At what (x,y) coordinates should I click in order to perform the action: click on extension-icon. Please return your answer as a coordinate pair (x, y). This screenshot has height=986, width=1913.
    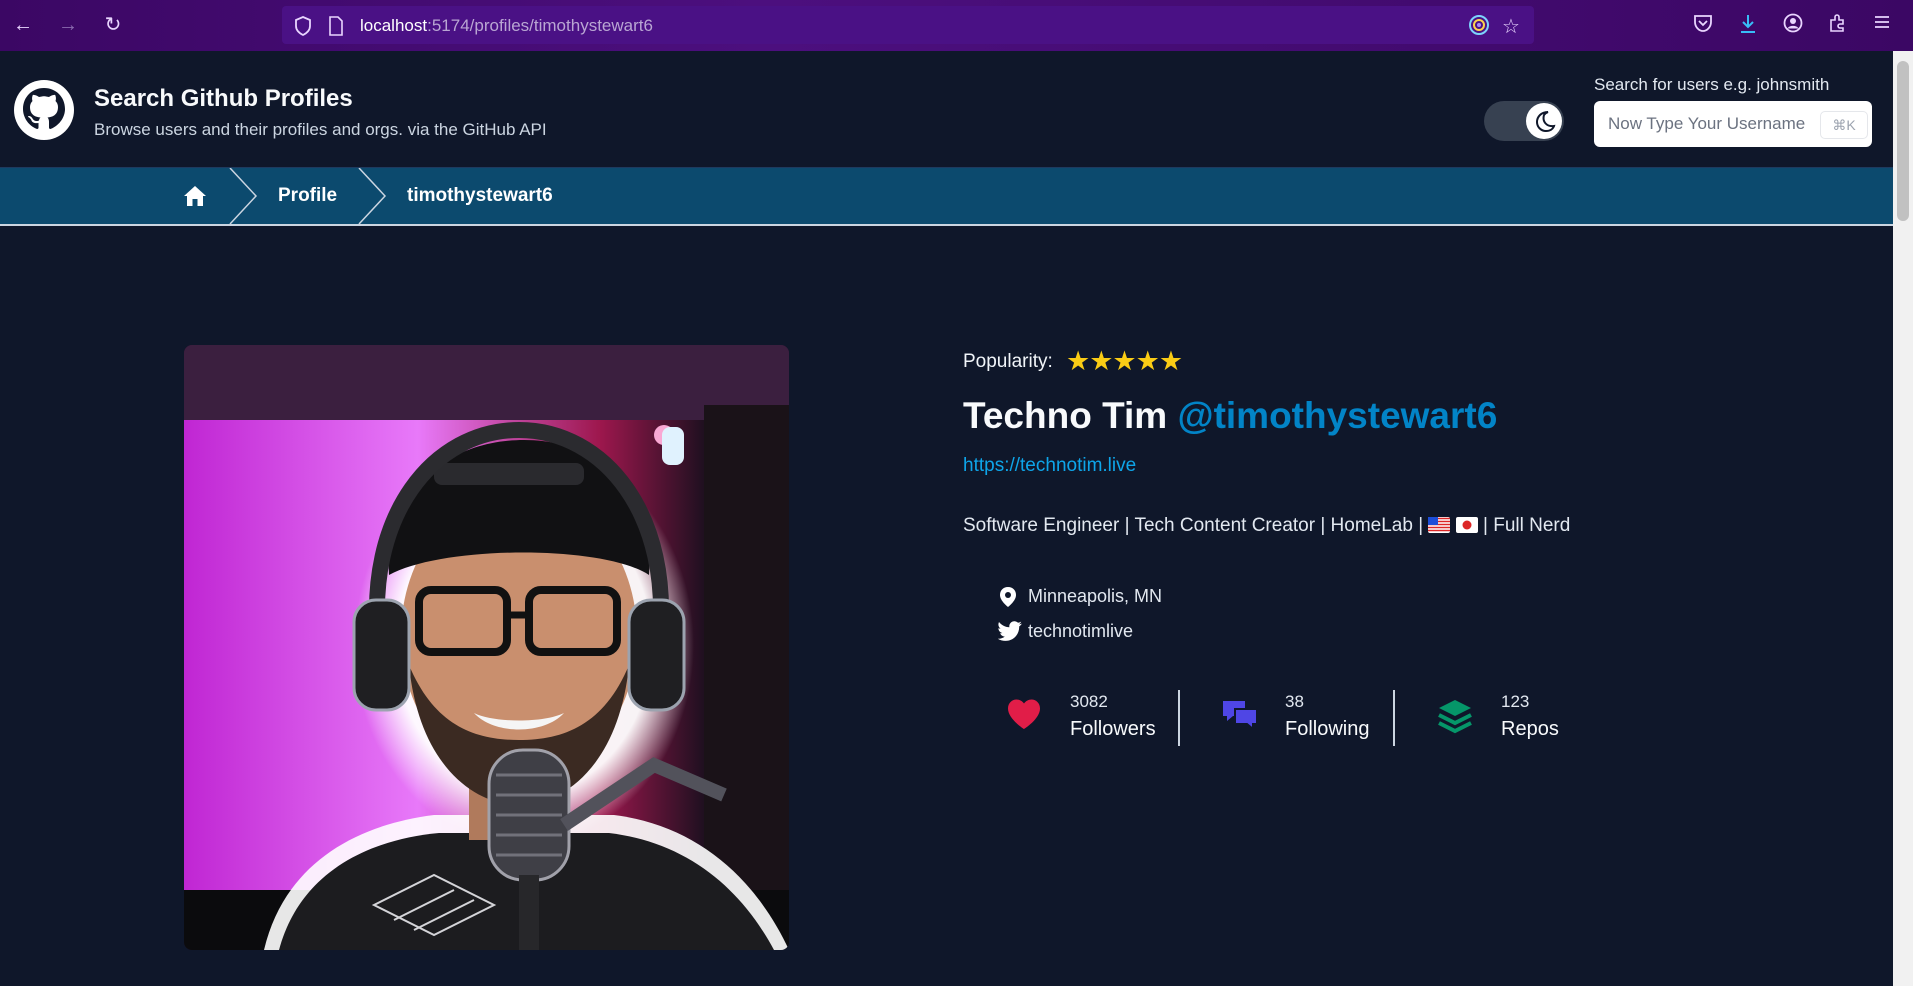
    Looking at the image, I should click on (1479, 28).